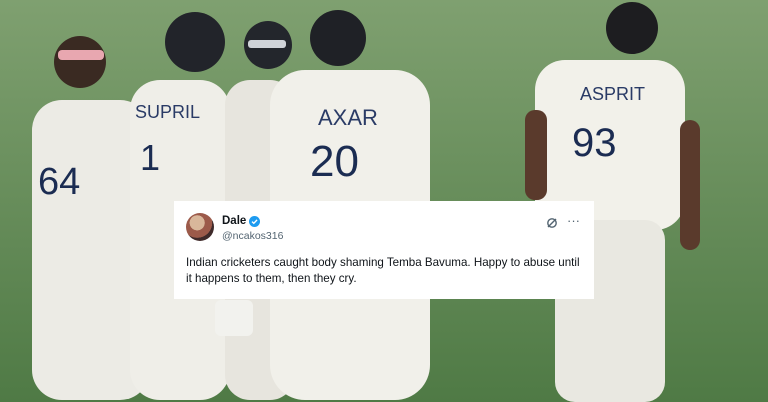 Image resolution: width=768 pixels, height=402 pixels. Describe the element at coordinates (150, 157) in the screenshot. I see `jersey-number: 1` at that location.